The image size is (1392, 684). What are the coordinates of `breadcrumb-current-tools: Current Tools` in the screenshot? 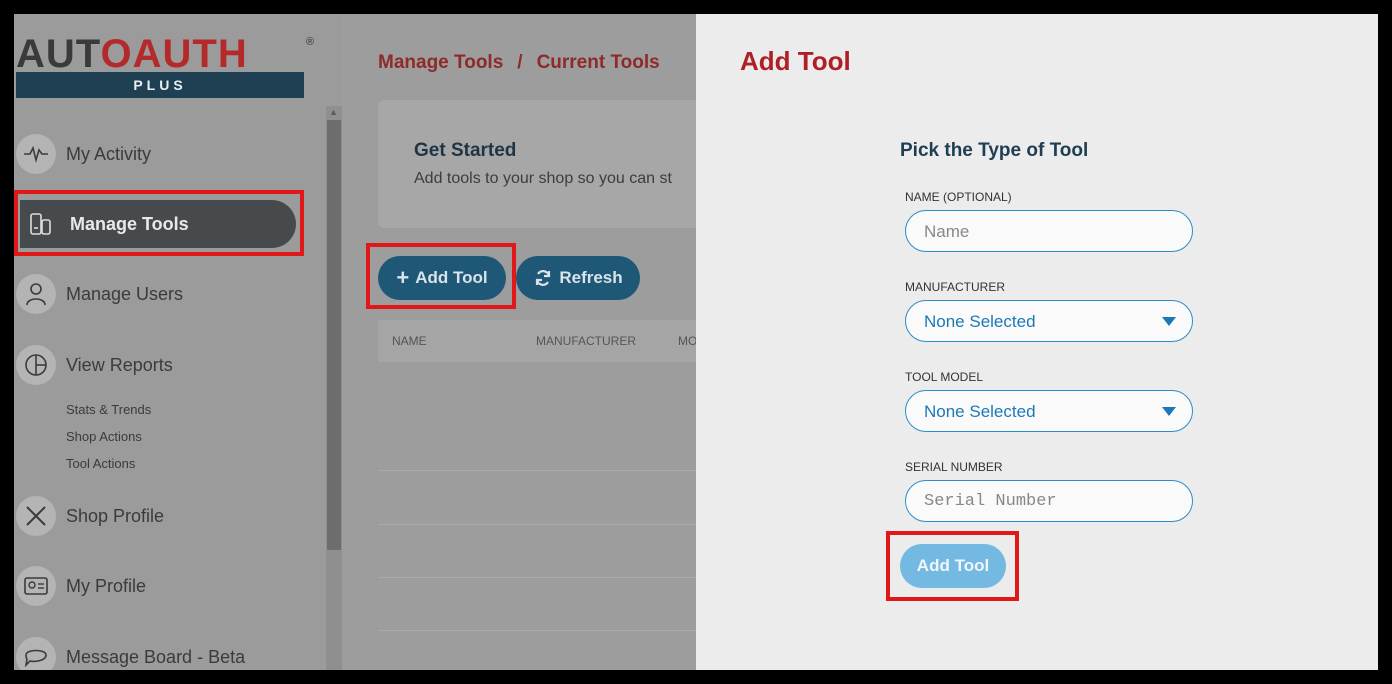 It's located at (598, 62).